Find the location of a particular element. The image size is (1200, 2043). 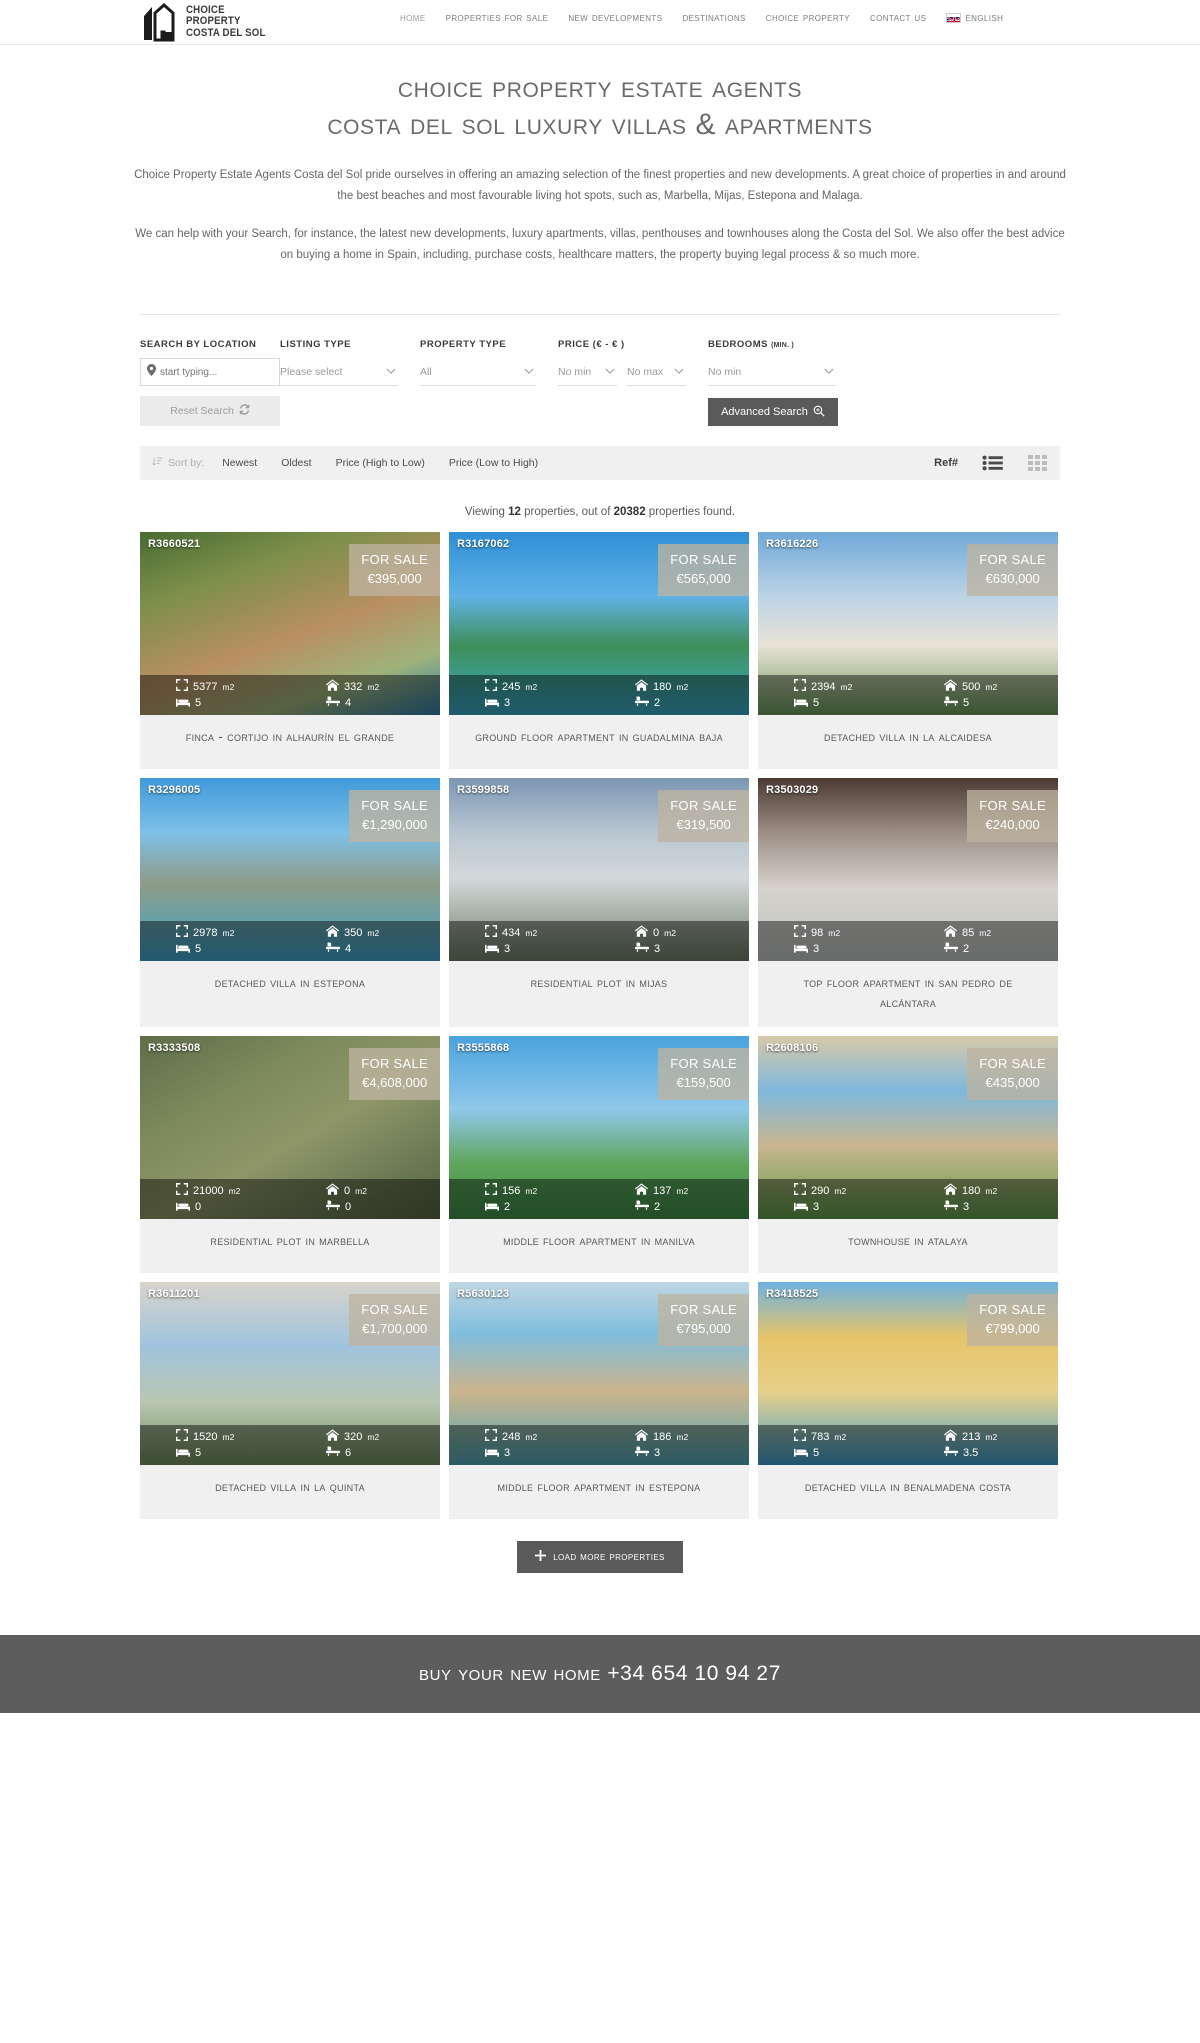

logo-wordmark: CHOICE PROPERTY COSTA DEL SOL is located at coordinates (226, 22).